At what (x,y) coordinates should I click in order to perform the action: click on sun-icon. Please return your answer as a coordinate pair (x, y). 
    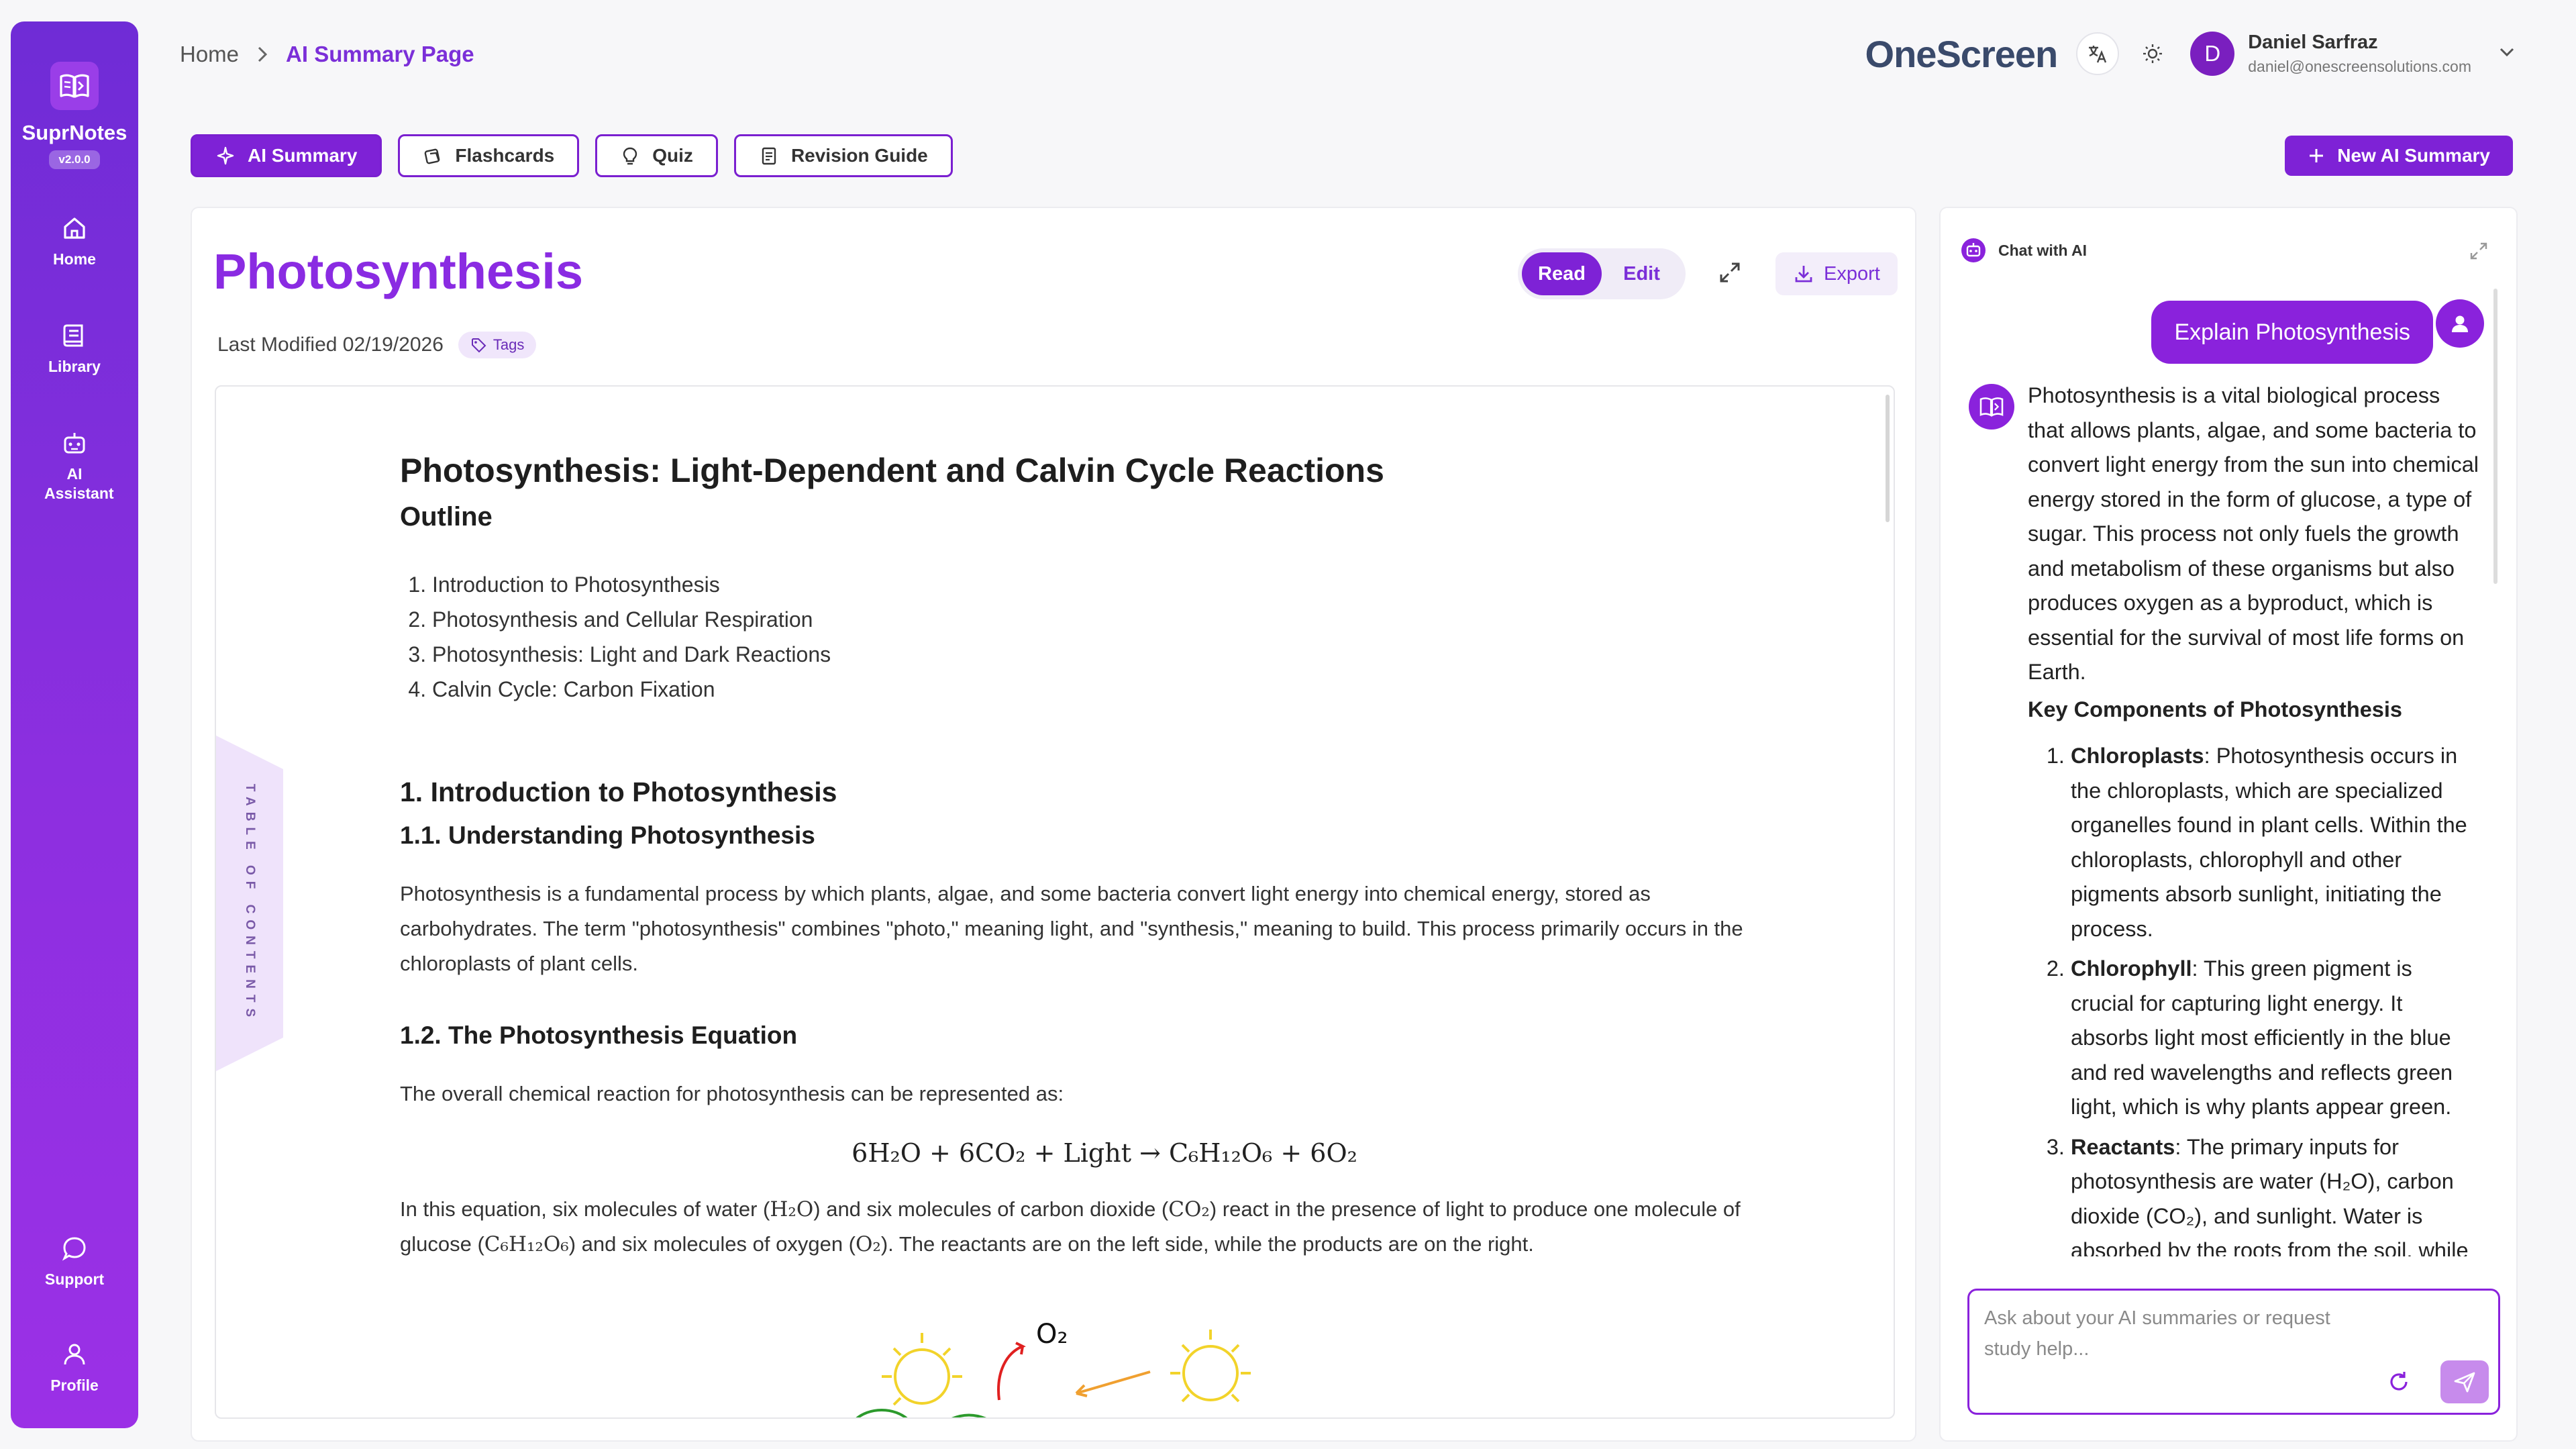
    Looking at the image, I should click on (2153, 53).